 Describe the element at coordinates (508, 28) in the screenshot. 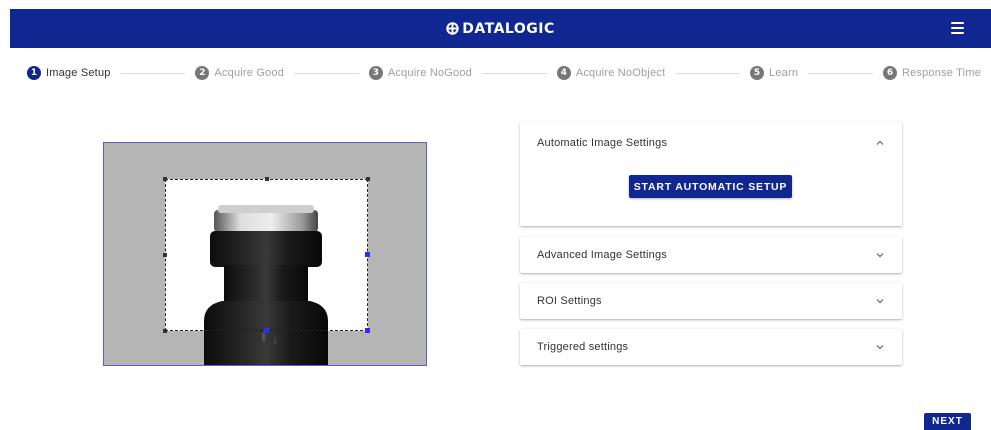

I see `brand-name: DATALOGIC` at that location.